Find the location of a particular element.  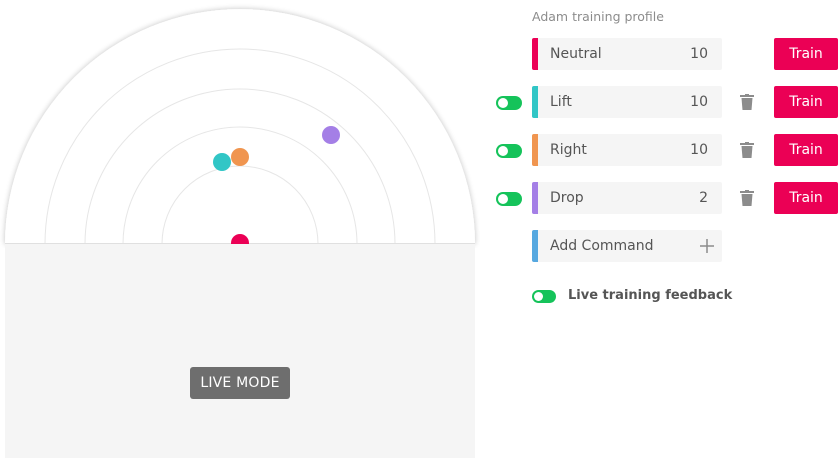

command-count: 2 is located at coordinates (703, 198).